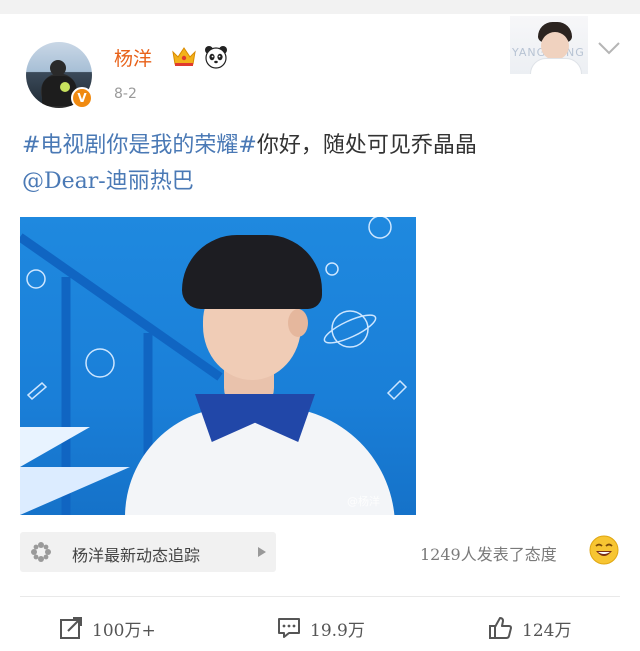 The height and width of the screenshot is (651, 640). I want to click on username: 杨洋, so click(133, 57).